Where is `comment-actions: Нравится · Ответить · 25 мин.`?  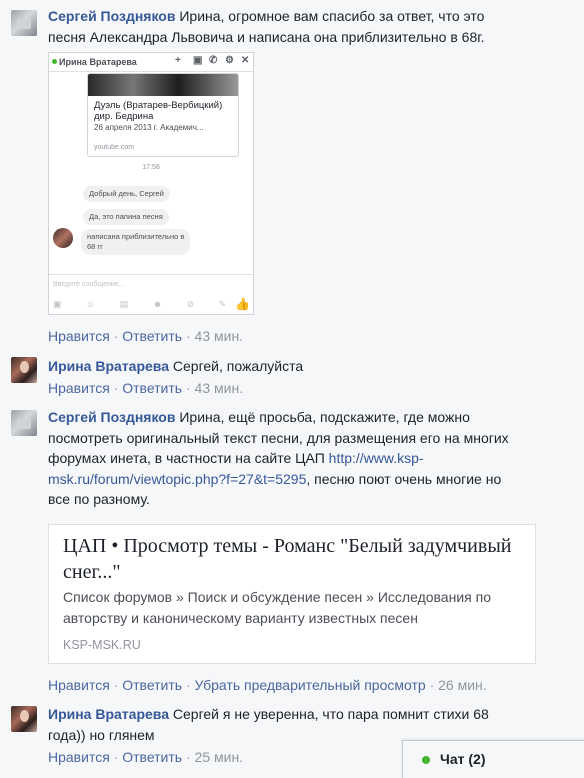
comment-actions: Нравится · Ответить · 25 мин. is located at coordinates (146, 757).